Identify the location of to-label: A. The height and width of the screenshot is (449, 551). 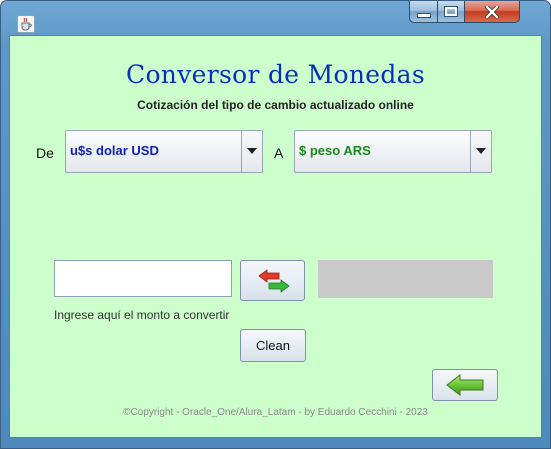
(279, 153).